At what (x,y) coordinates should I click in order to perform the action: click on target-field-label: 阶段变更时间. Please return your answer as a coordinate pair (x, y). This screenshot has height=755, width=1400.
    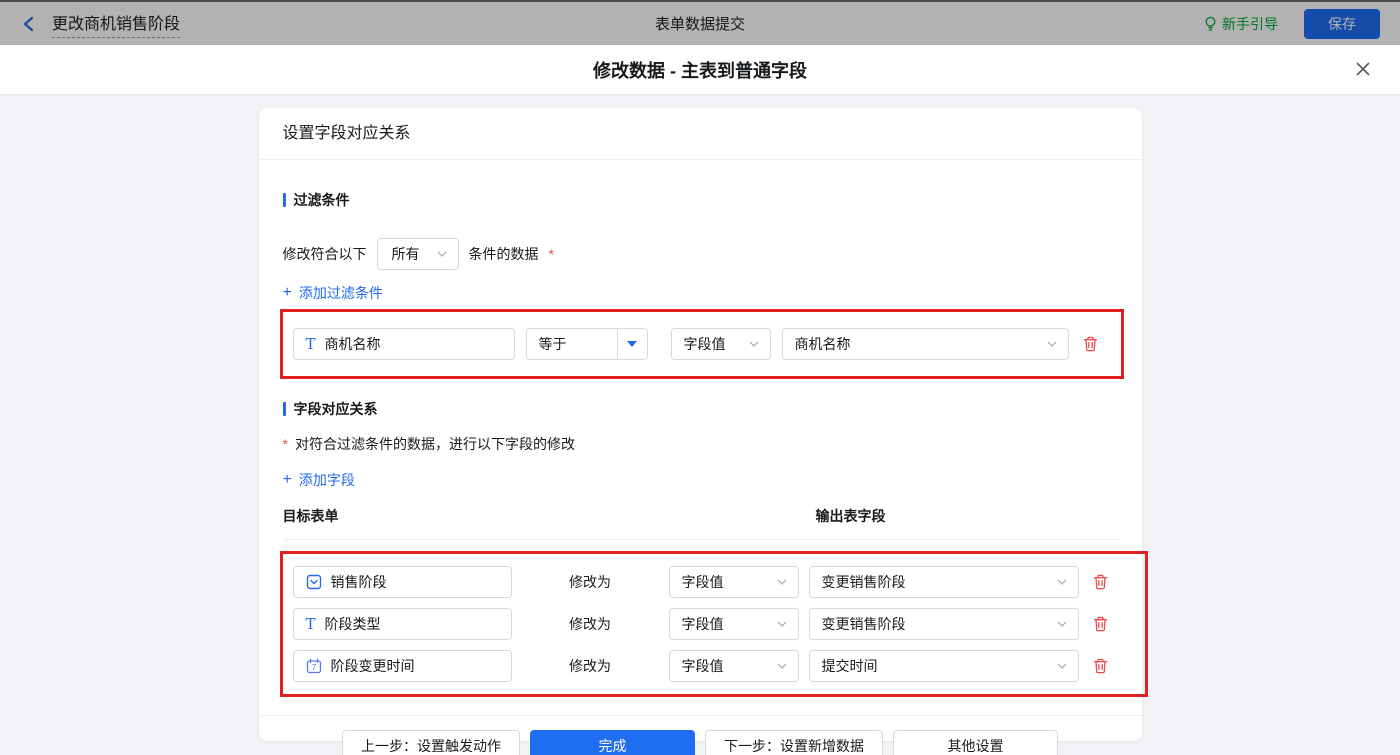
    Looking at the image, I should click on (372, 666).